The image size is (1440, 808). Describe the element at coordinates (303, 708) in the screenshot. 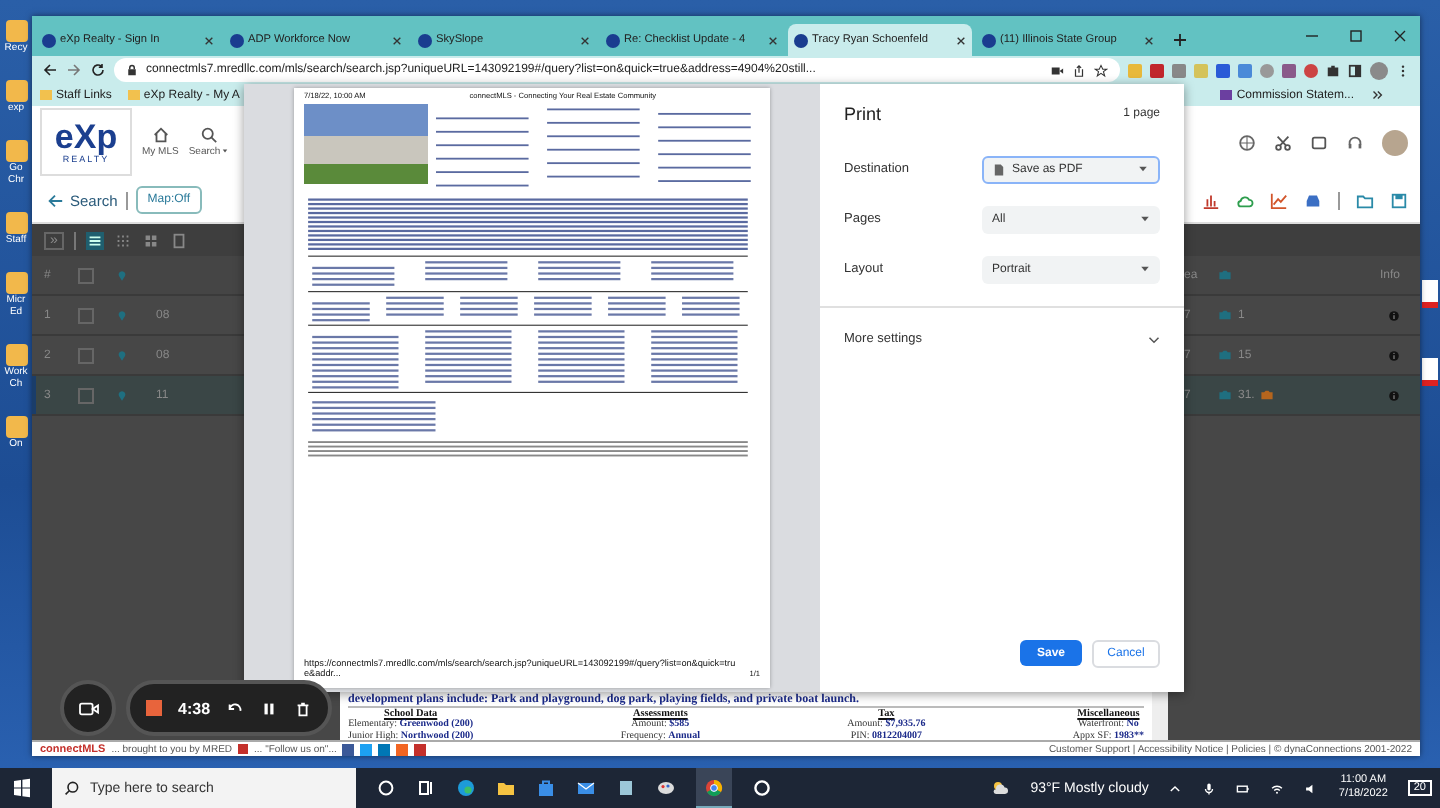

I see `trash-icon` at that location.